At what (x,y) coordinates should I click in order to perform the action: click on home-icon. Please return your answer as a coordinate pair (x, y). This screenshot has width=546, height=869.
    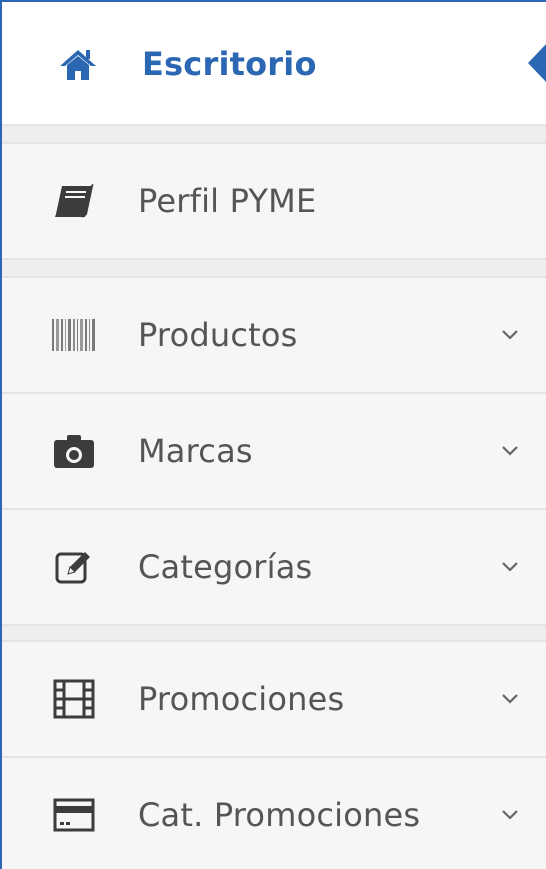
    Looking at the image, I should click on (78, 64).